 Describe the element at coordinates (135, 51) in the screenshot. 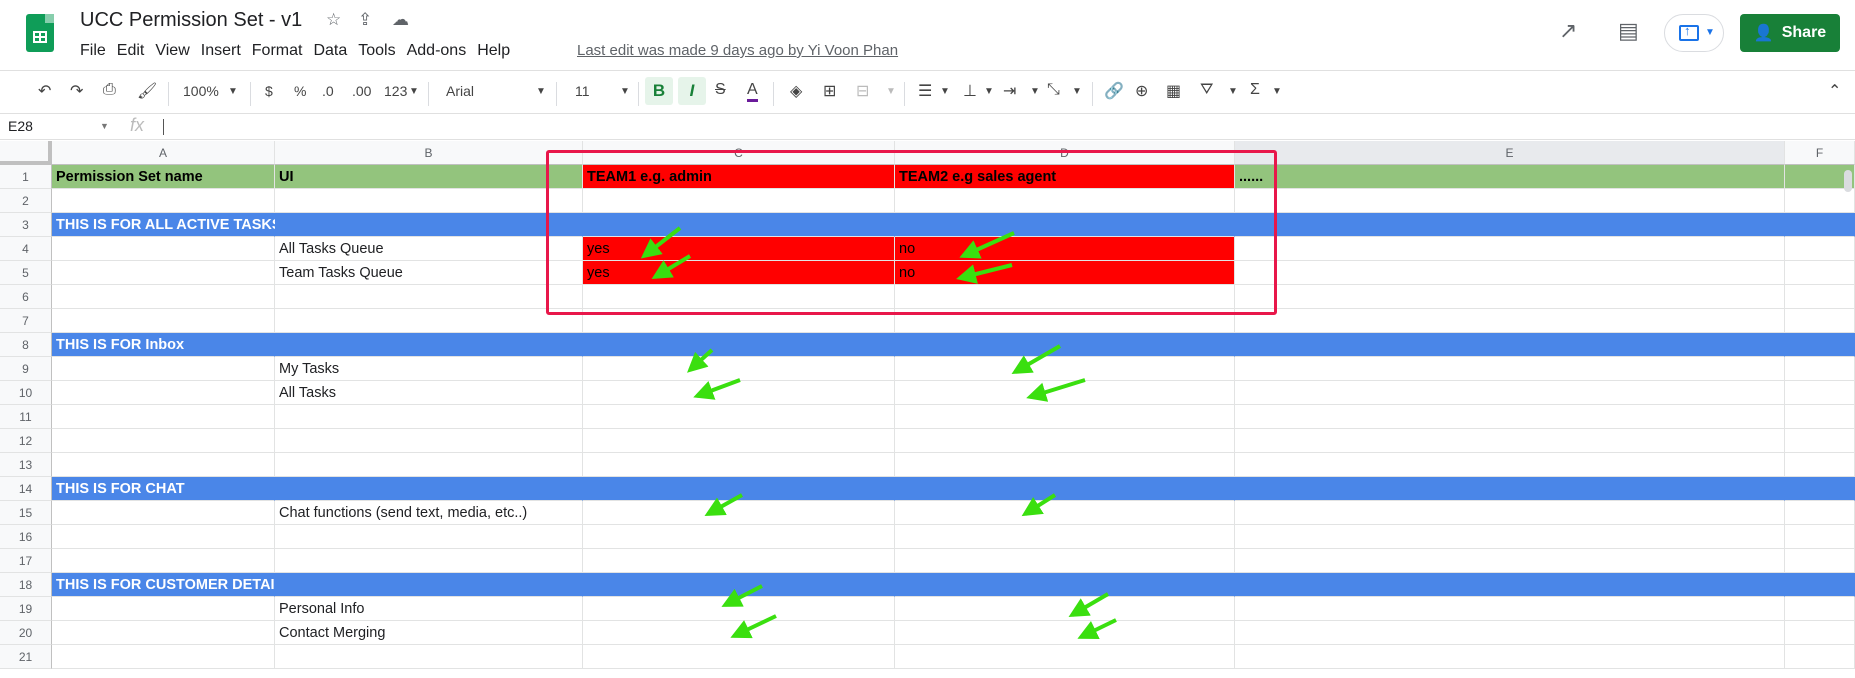

I see `menu-edit: Edit` at that location.